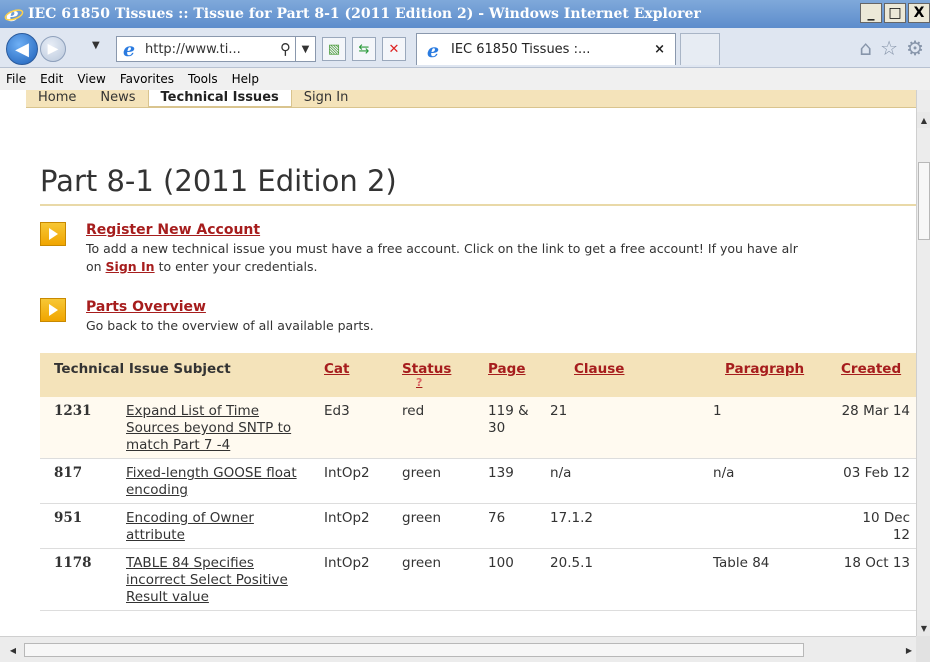 This screenshot has width=930, height=662. I want to click on issue-page: 139, so click(505, 481).